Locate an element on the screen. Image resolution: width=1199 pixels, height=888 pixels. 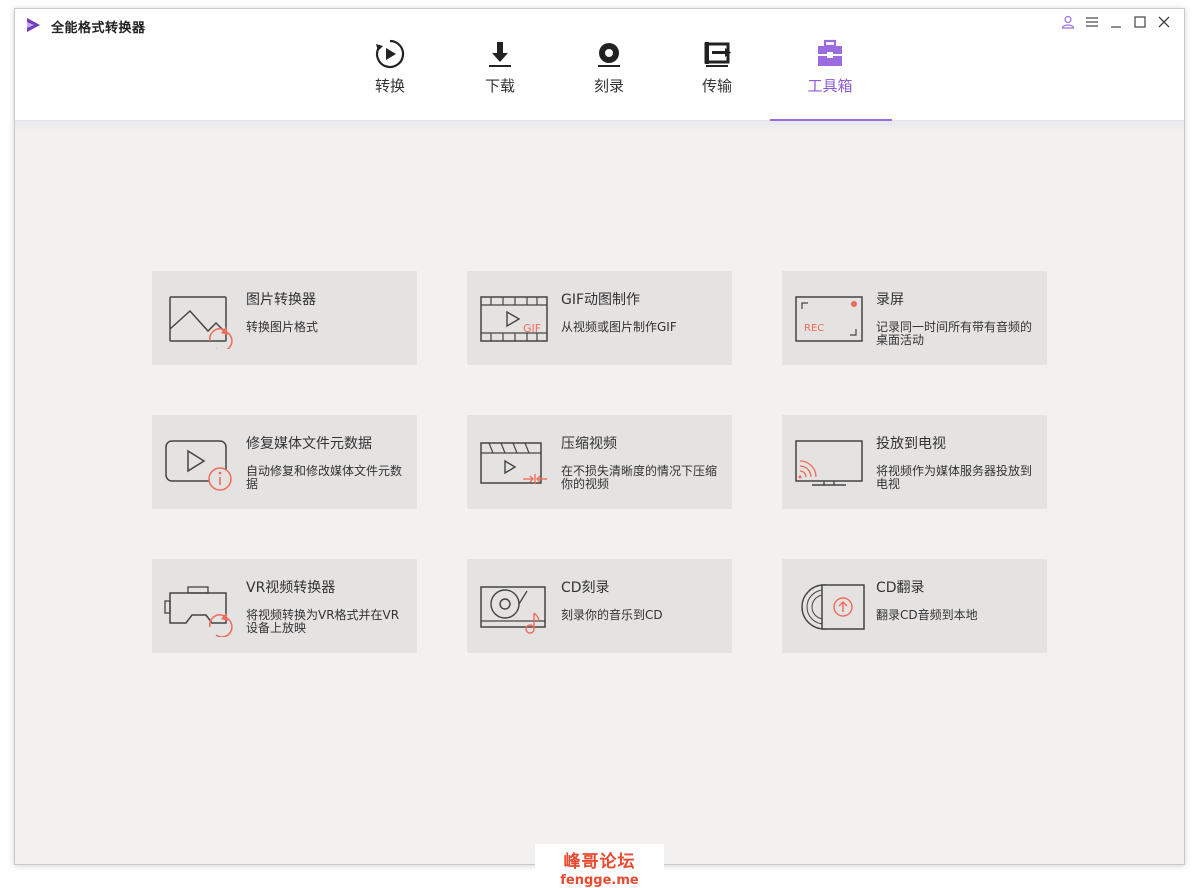
metadata-fix-icon is located at coordinates (198, 465).